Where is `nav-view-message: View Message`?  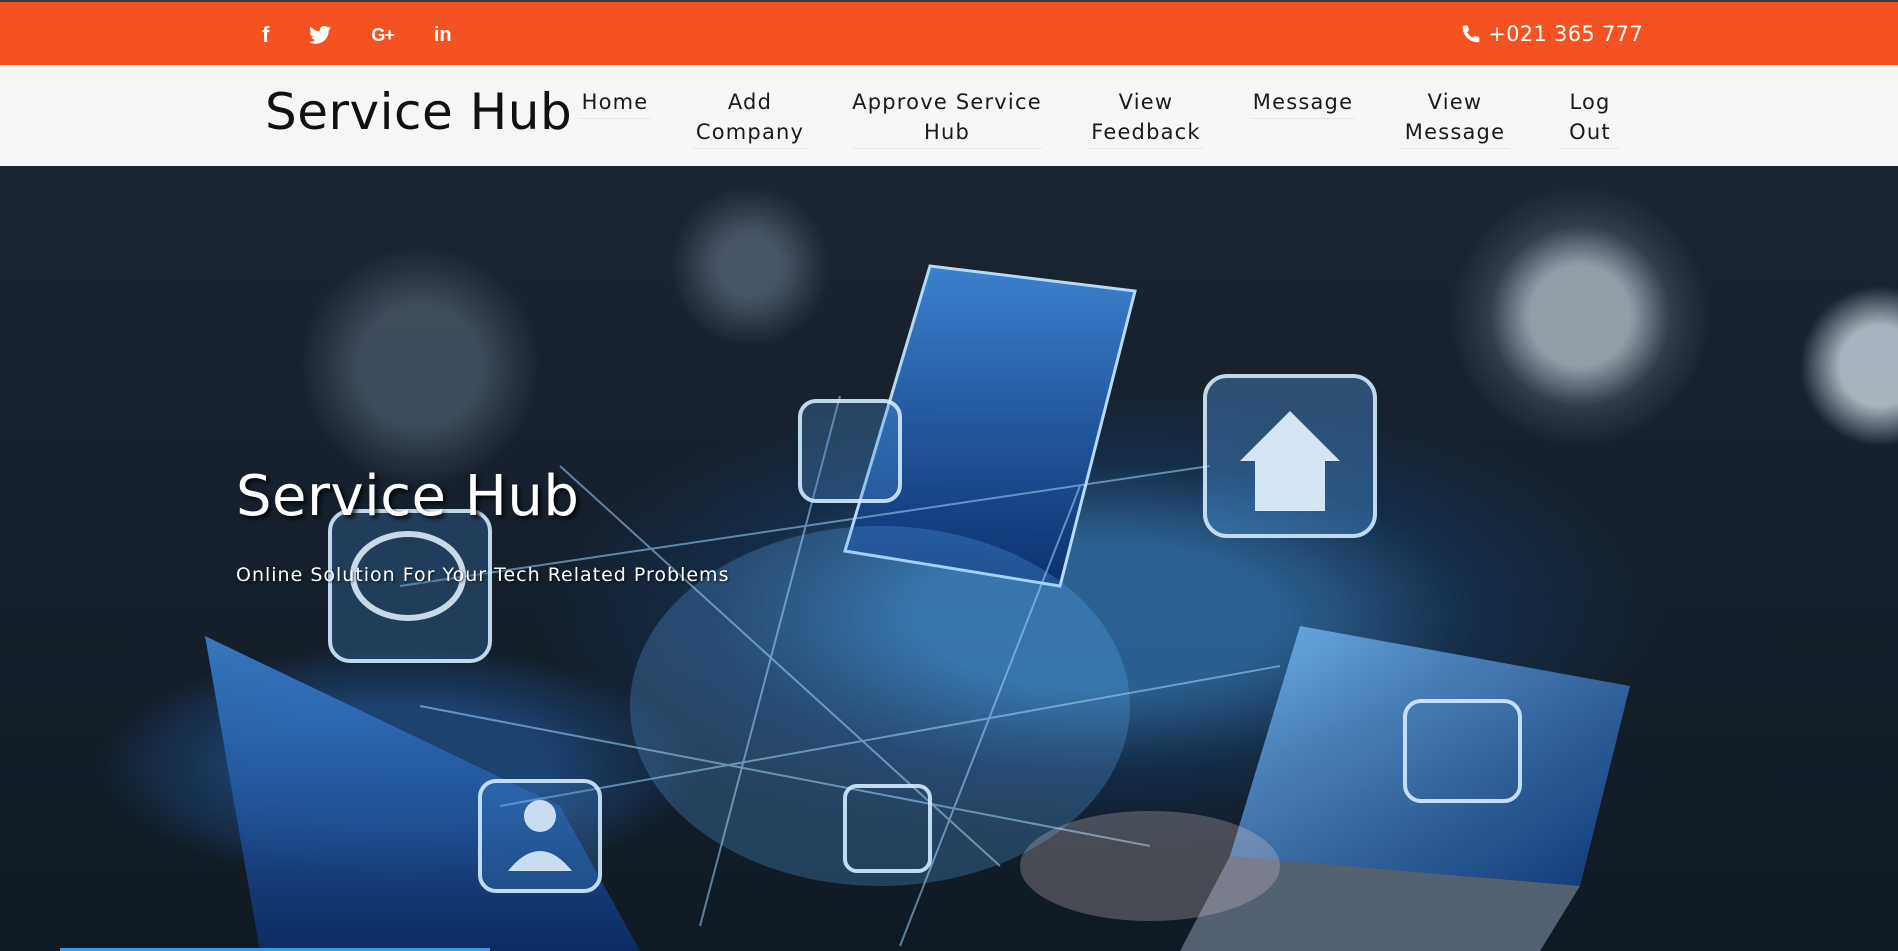 nav-view-message: View Message is located at coordinates (1455, 118).